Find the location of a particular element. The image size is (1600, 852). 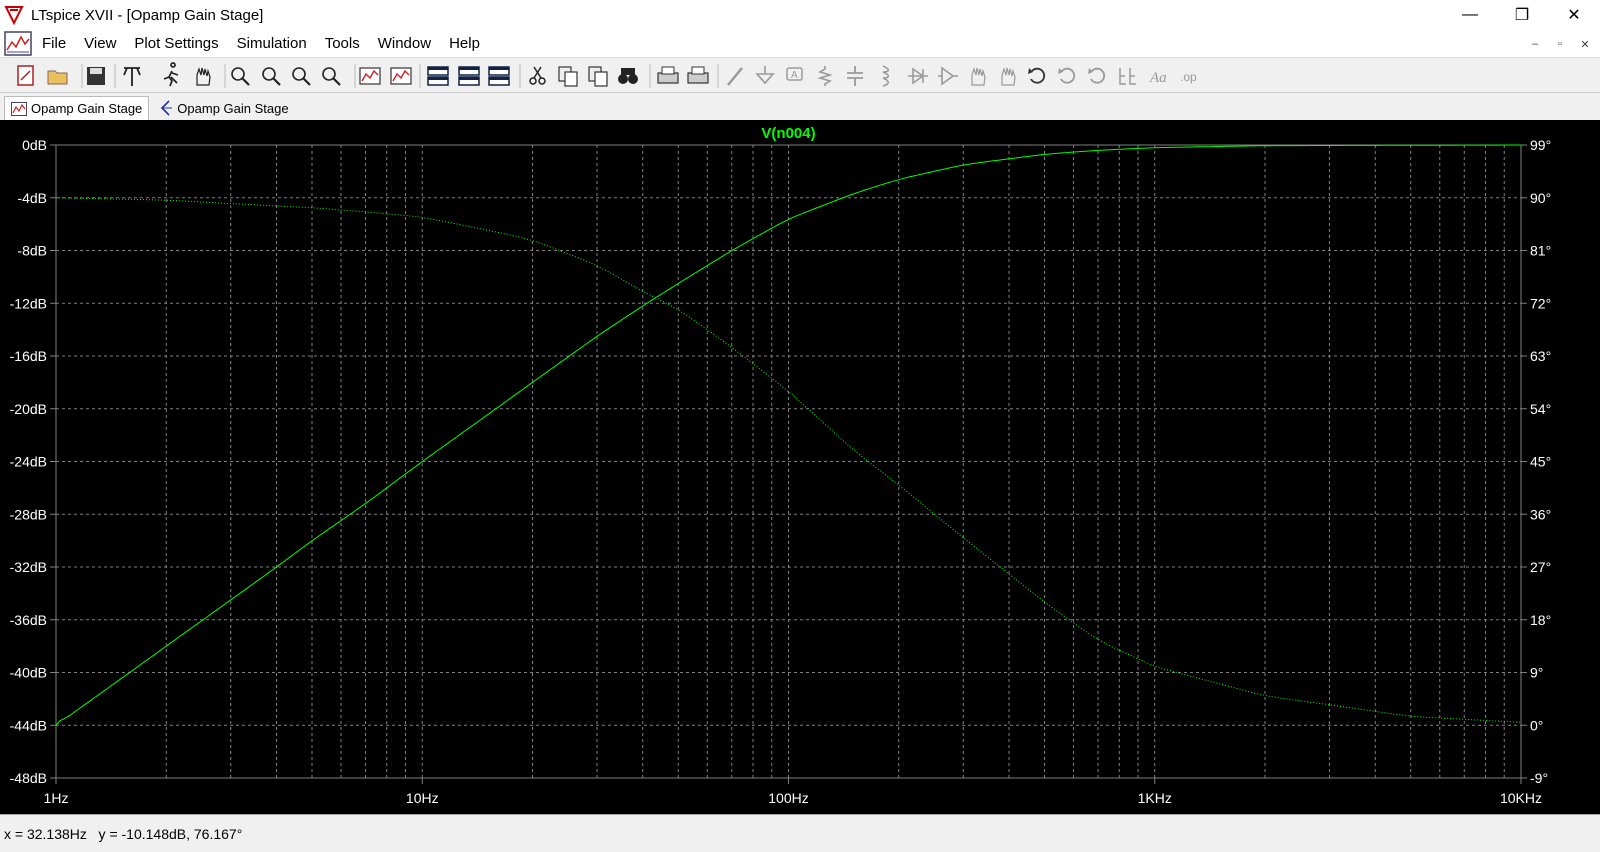

cut-icon is located at coordinates (537, 75).